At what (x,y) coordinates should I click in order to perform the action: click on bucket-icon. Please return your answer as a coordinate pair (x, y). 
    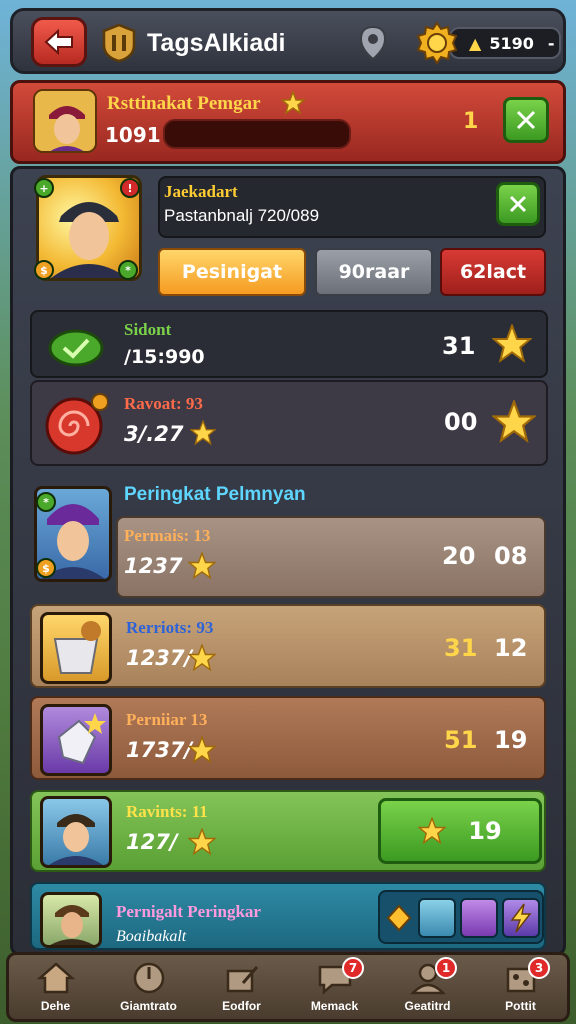
    Looking at the image, I should click on (77, 647).